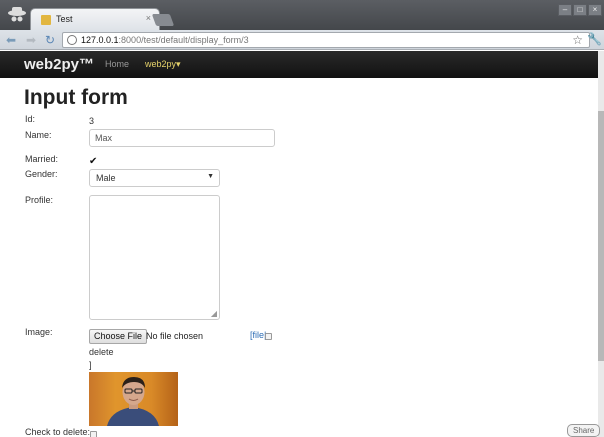 The width and height of the screenshot is (604, 437). What do you see at coordinates (117, 64) in the screenshot?
I see `nav-home-link: Home` at bounding box center [117, 64].